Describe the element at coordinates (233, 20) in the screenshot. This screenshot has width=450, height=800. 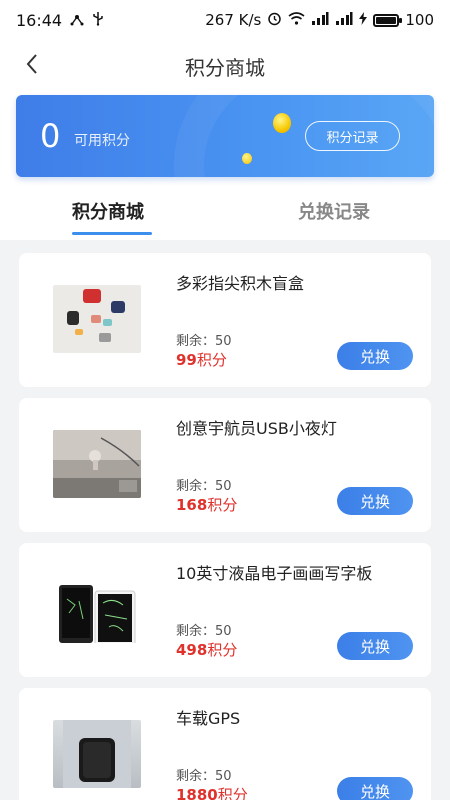
I see `network-speed: 267 K/s` at that location.